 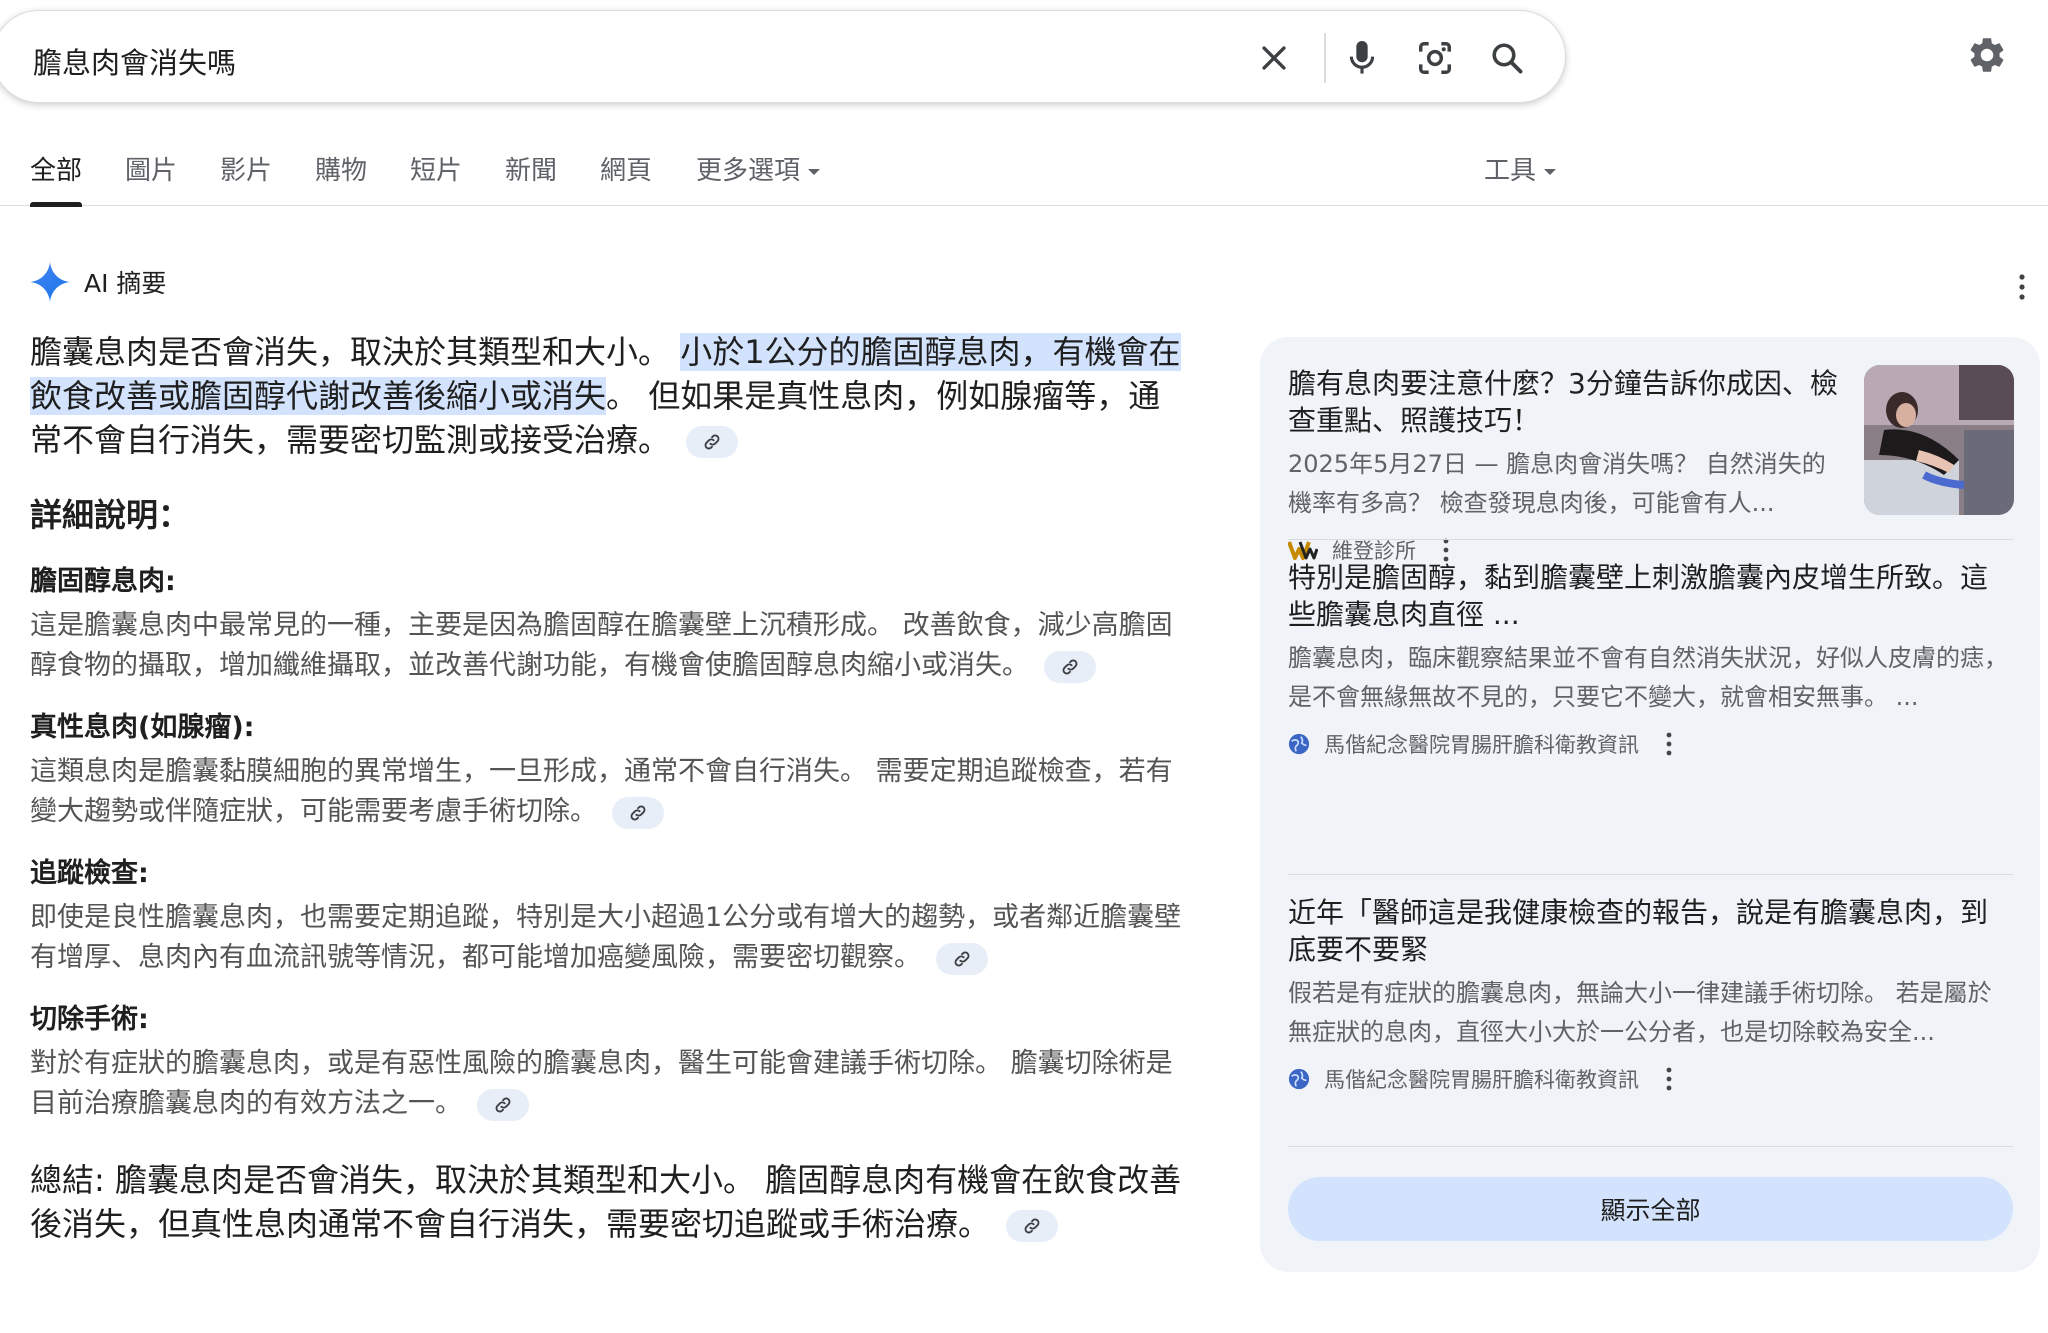 I want to click on tab-all: 全部, so click(x=56, y=178).